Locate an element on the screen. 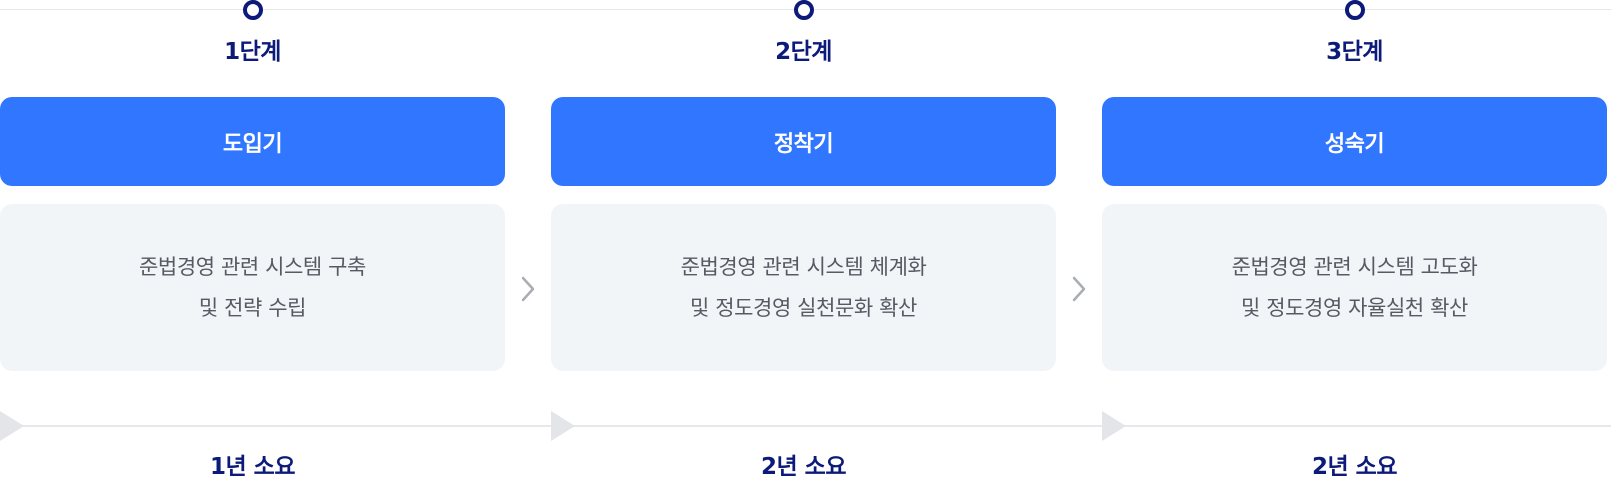 This screenshot has height=485, width=1611. description-line: 및 정도경영 자율실천 확산 is located at coordinates (1354, 307).